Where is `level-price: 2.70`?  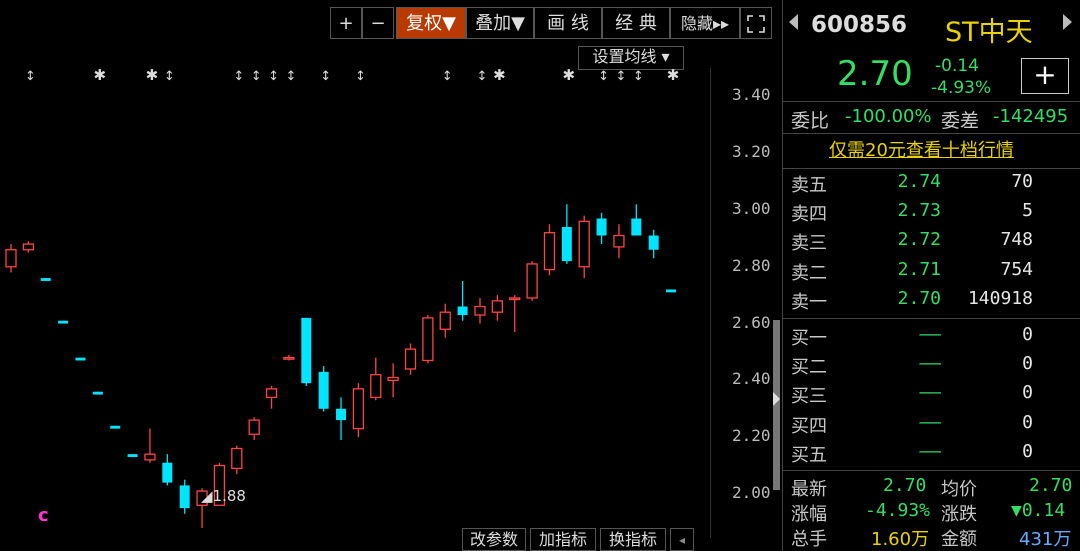 level-price: 2.70 is located at coordinates (919, 298).